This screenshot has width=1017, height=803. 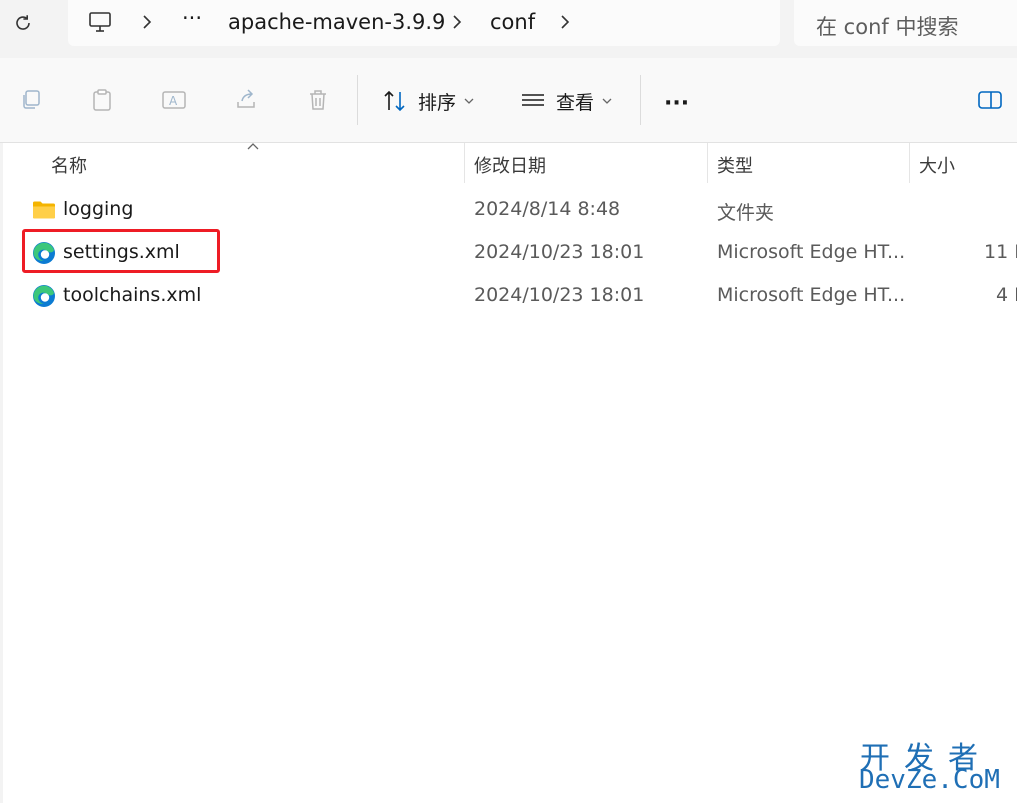 What do you see at coordinates (547, 209) in the screenshot?
I see `file-date: 2024/8/14 8:48` at bounding box center [547, 209].